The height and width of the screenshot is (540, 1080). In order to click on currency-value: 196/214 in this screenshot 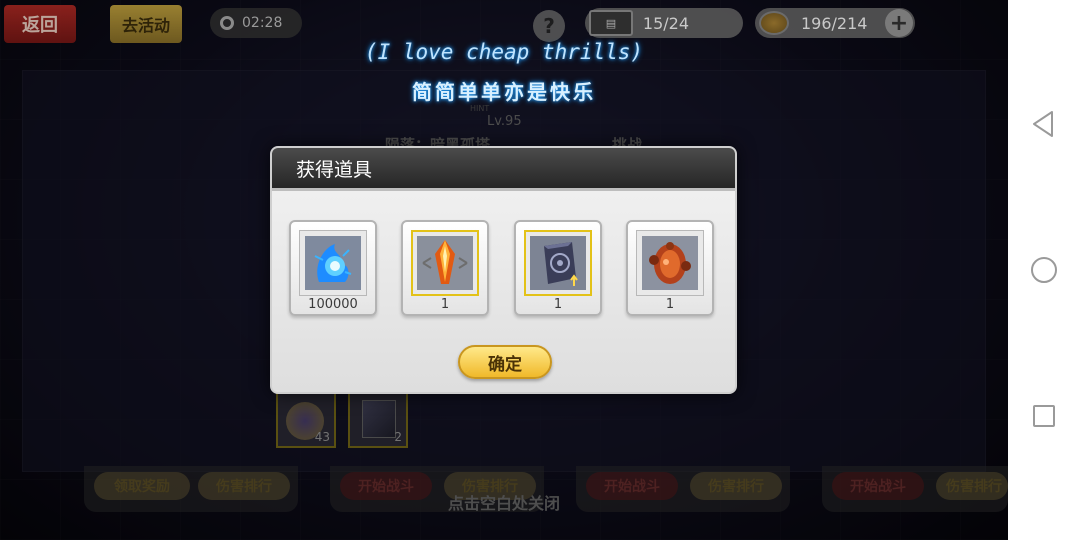, I will do `click(834, 23)`.